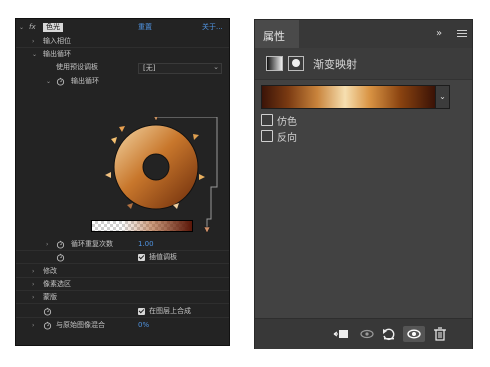 Image resolution: width=490 pixels, height=367 pixels. I want to click on use-preset-label: 使用预设调板, so click(77, 67).